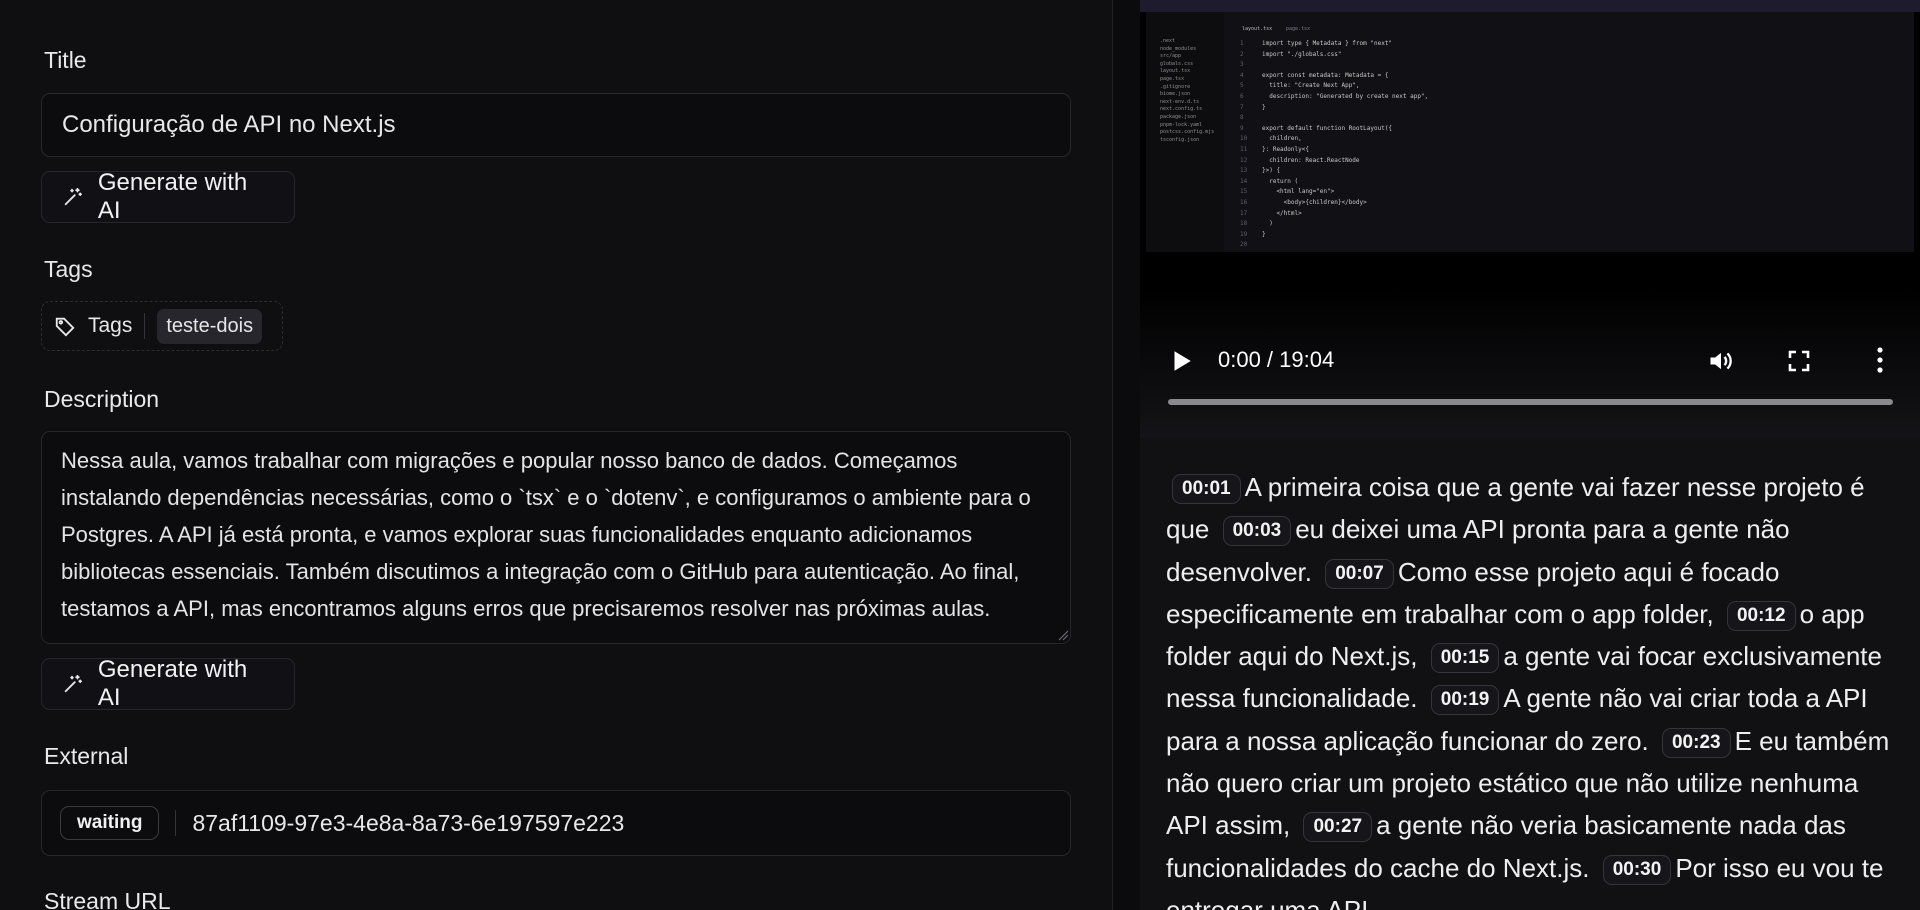  Describe the element at coordinates (1177, 63) in the screenshot. I see `recorded-file-item: globals.css` at that location.